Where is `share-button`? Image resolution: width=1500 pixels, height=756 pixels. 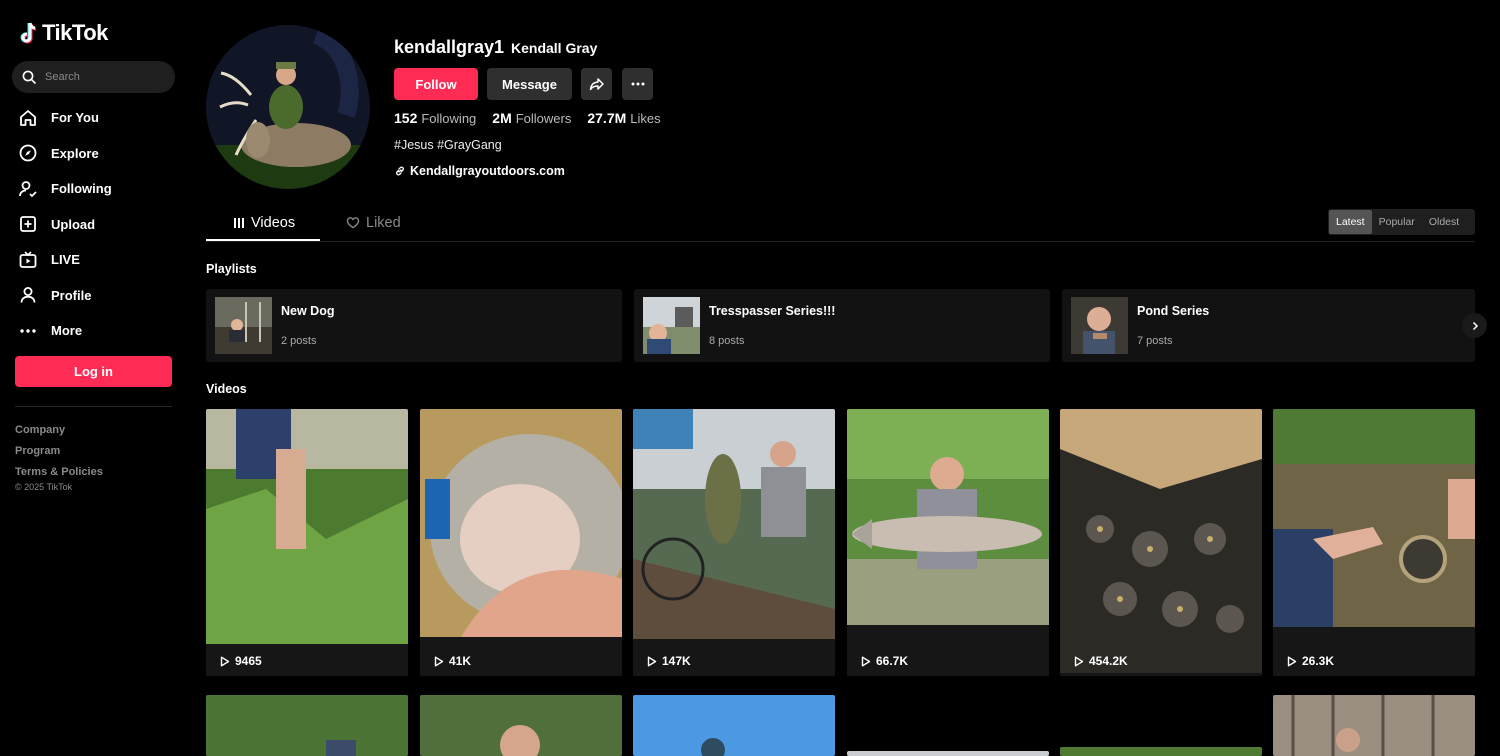 share-button is located at coordinates (596, 84).